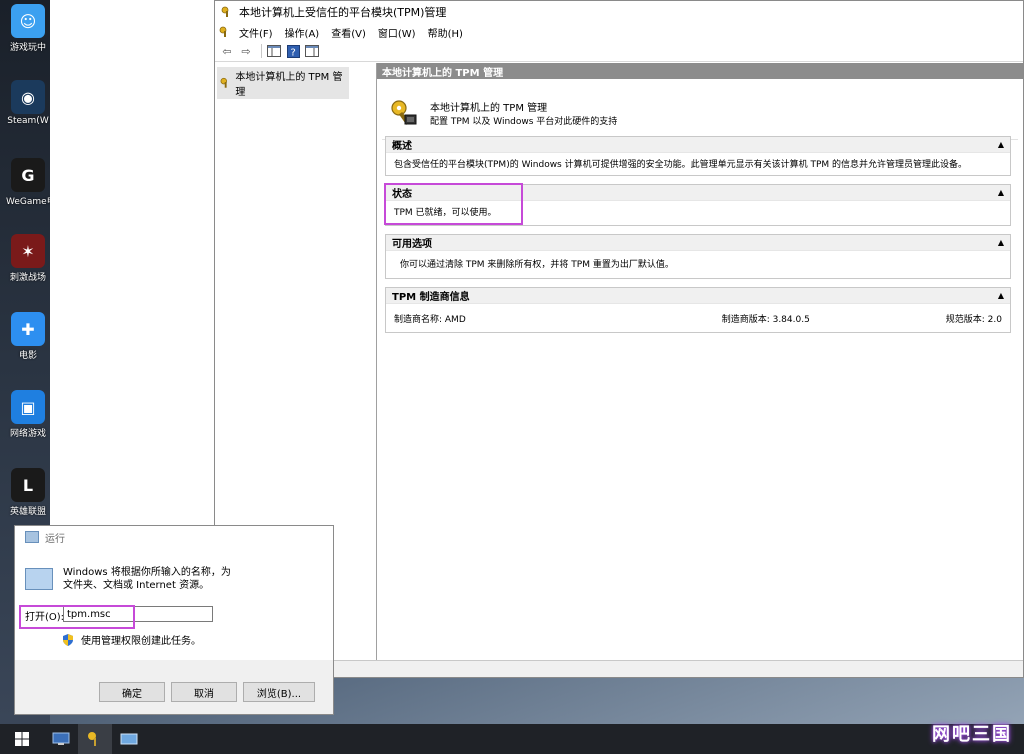 Image resolution: width=1024 pixels, height=754 pixels. I want to click on monitor-icon, so click(61, 738).